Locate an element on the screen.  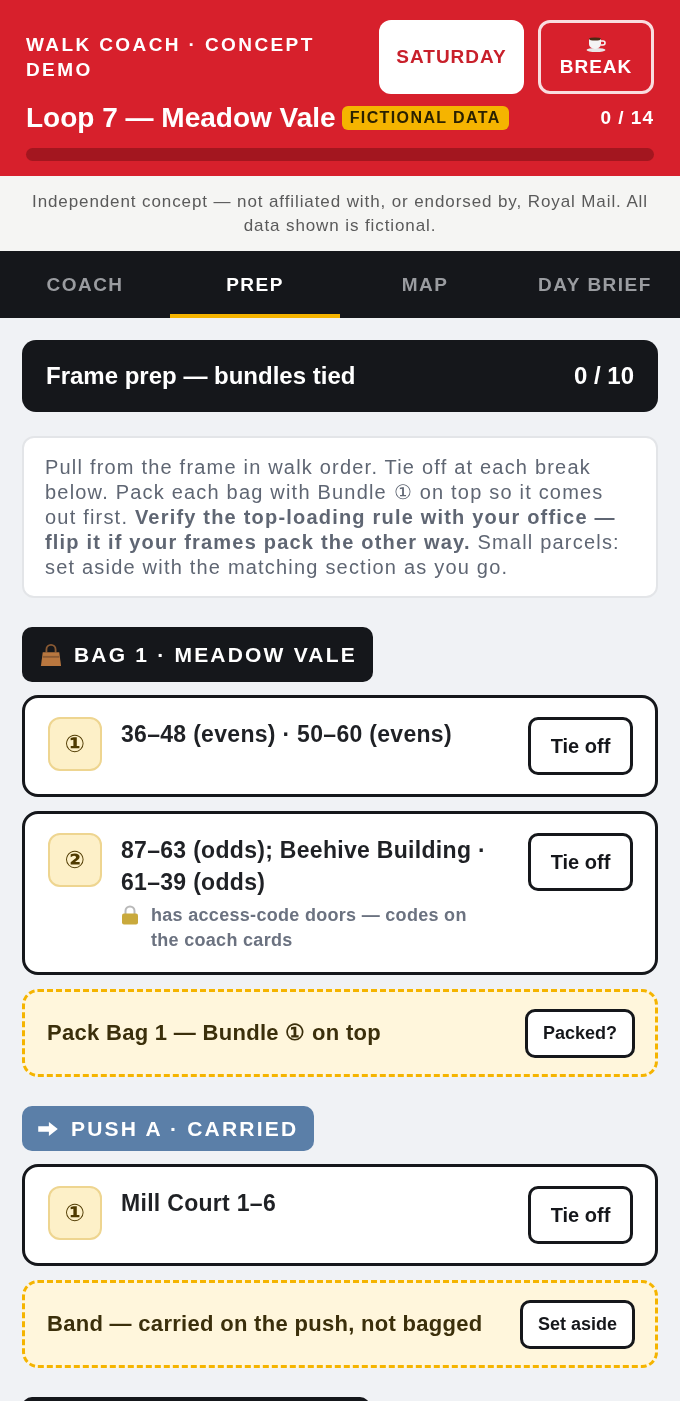
disclaimer-text: Independent concept — not affiliated with, or endorsed by, Royal Mail. All data shown is fictional. is located at coordinates (340, 213).